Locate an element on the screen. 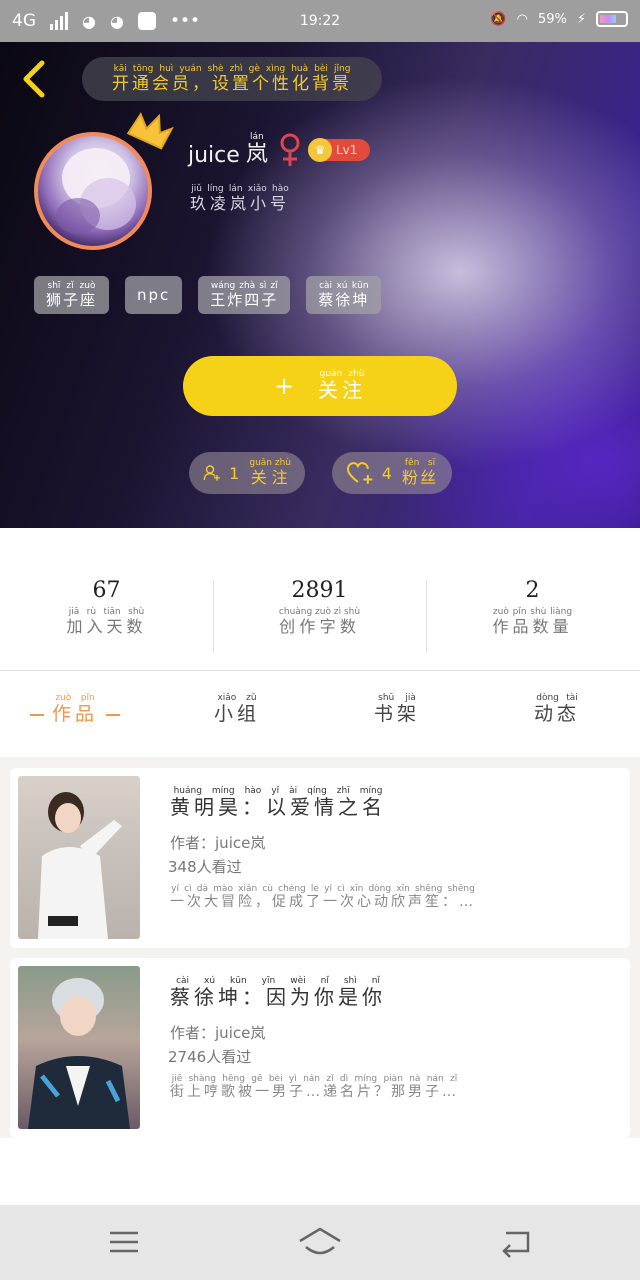 The image size is (640, 1280). stat-days: 67 加入天数jiā rù tiān shù is located at coordinates (106, 607).